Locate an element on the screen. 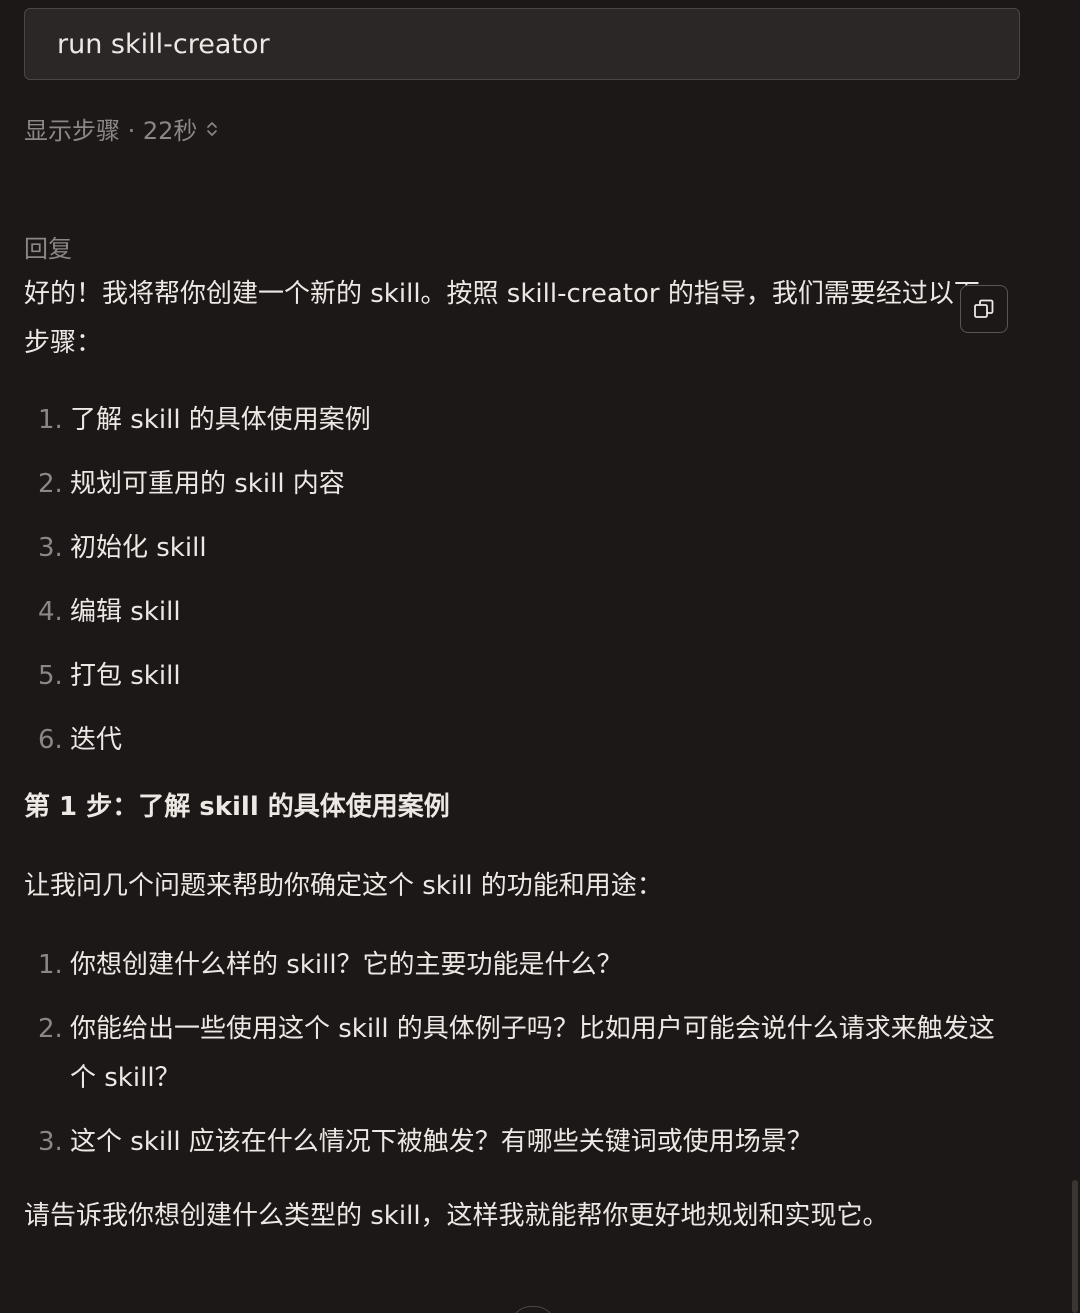 The width and height of the screenshot is (1080, 1313). list-item: 1. 了解 skill 的具体使用案例 is located at coordinates (514, 420).